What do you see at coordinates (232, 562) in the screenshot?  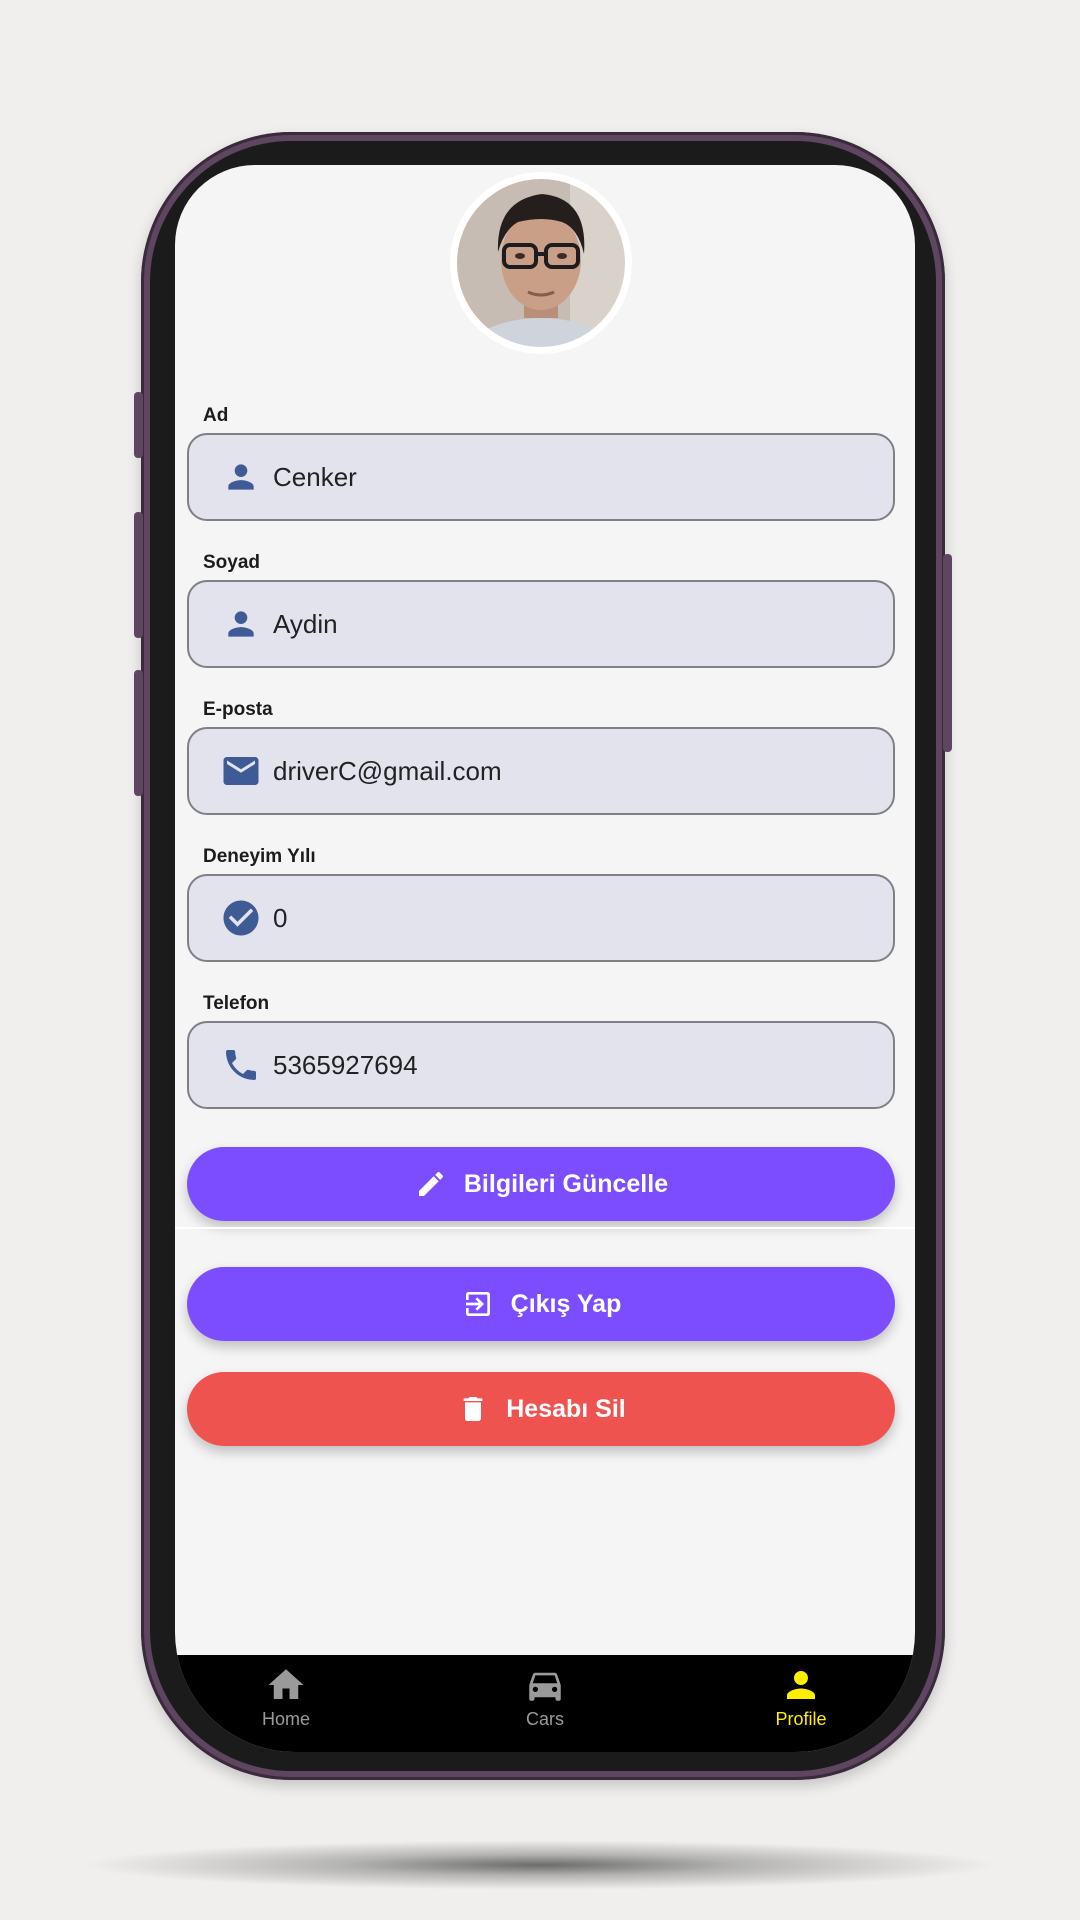 I see `field-label-soyad: Soyad` at bounding box center [232, 562].